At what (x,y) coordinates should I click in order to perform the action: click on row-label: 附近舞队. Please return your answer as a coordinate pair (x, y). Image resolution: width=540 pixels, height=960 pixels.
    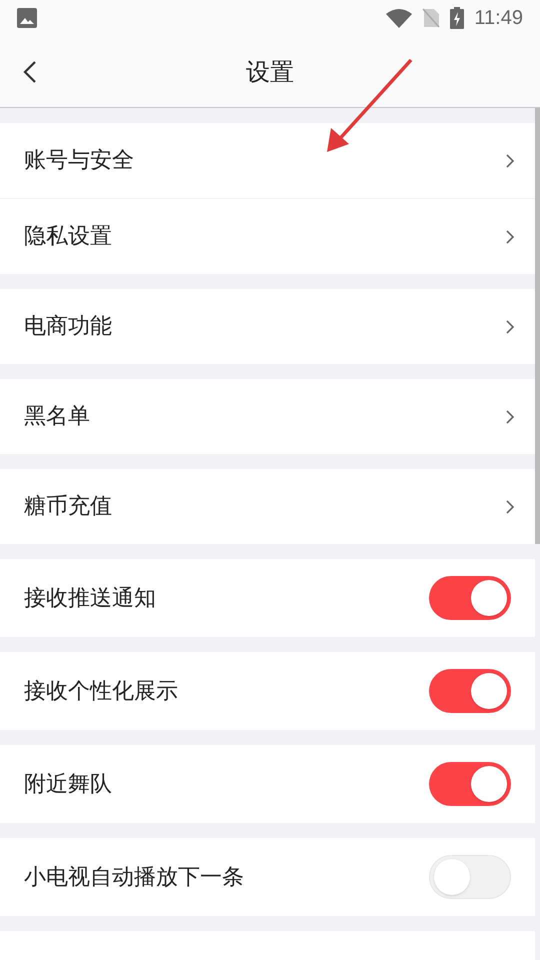
    Looking at the image, I should click on (68, 784).